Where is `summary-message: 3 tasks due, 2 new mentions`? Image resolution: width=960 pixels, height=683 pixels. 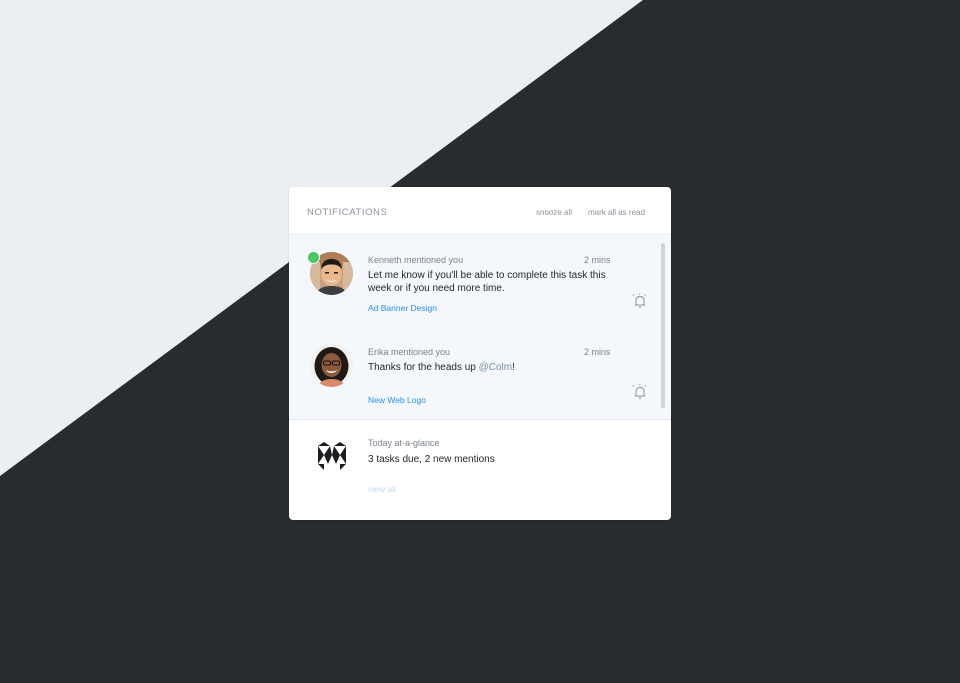
summary-message: 3 tasks due, 2 new mentions is located at coordinates (431, 459).